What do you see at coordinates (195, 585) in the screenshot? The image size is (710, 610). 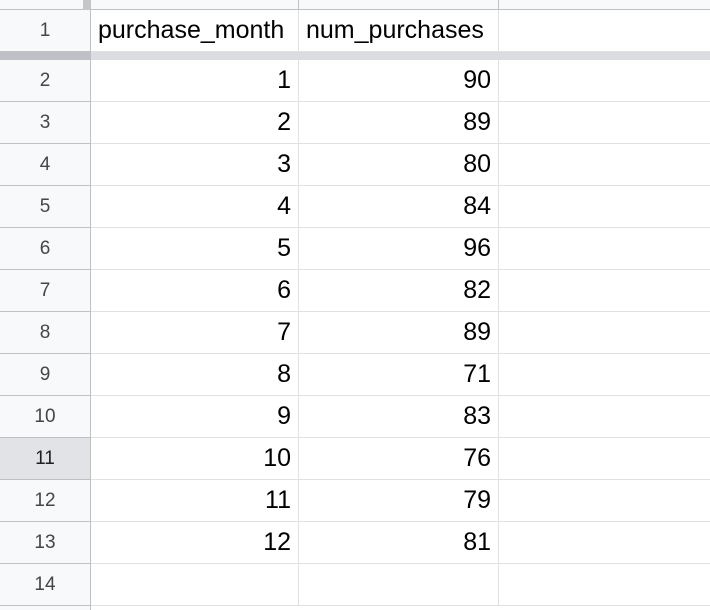 I see `cell-purchase-month` at bounding box center [195, 585].